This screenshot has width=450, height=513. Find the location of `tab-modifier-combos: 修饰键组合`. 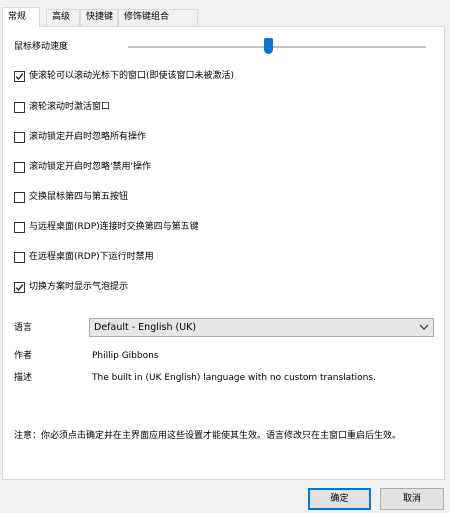

tab-modifier-combos: 修饰键组合 is located at coordinates (158, 17).